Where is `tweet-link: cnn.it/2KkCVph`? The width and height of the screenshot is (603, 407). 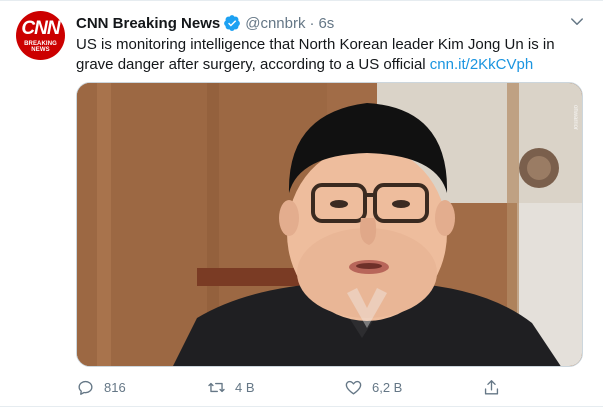
tweet-link: cnn.it/2KkCVph is located at coordinates (481, 64).